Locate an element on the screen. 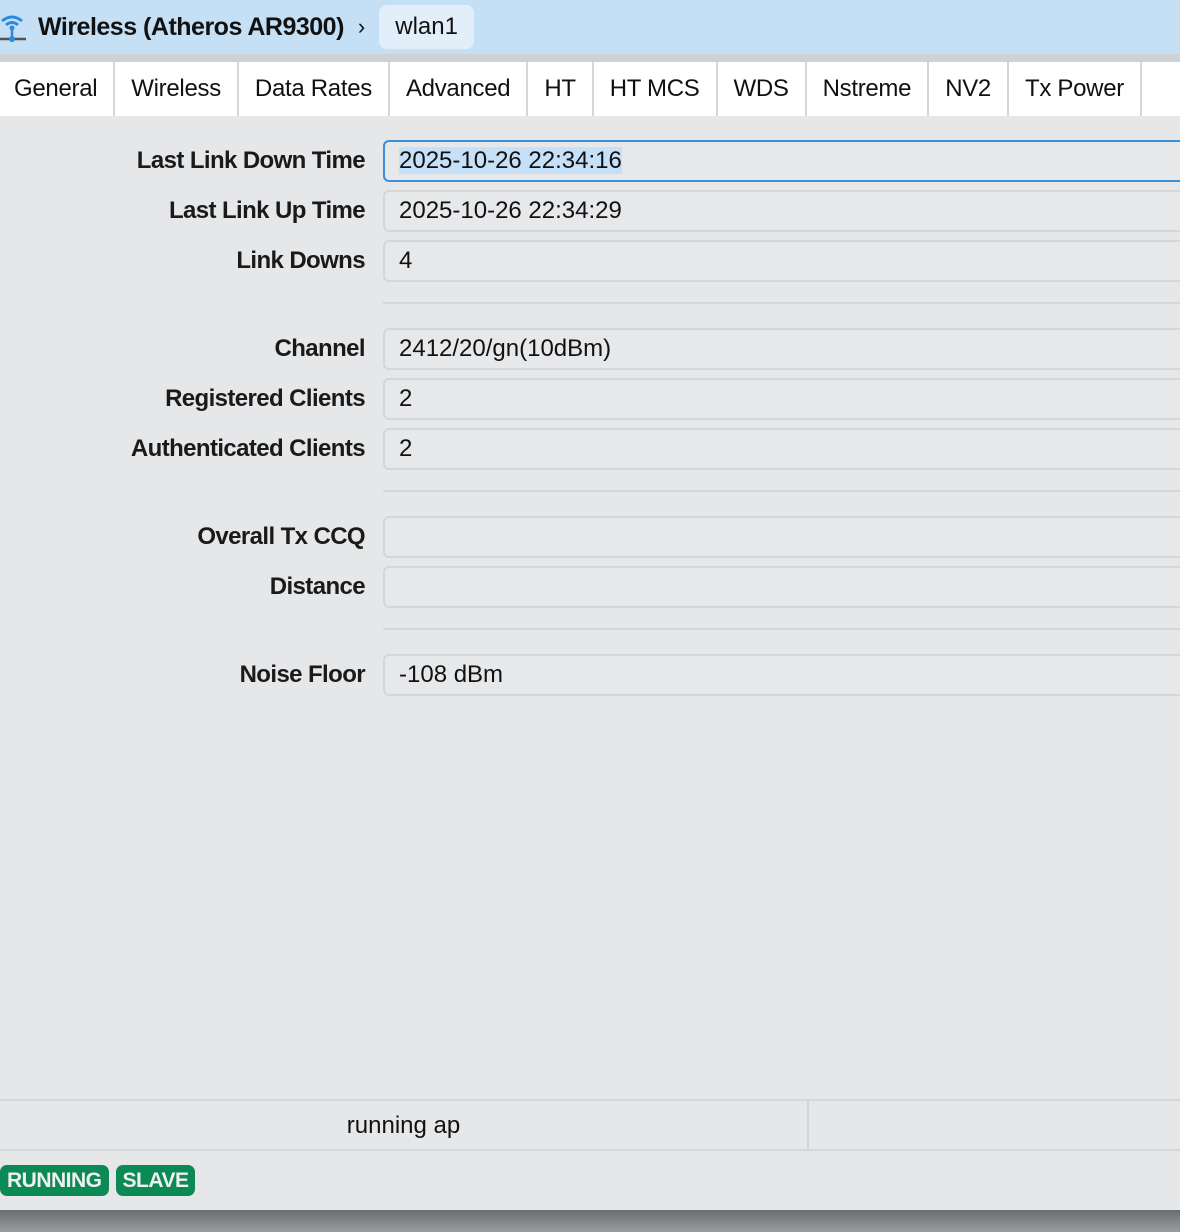  noise-floor-input: -108 dBm is located at coordinates (781, 675).